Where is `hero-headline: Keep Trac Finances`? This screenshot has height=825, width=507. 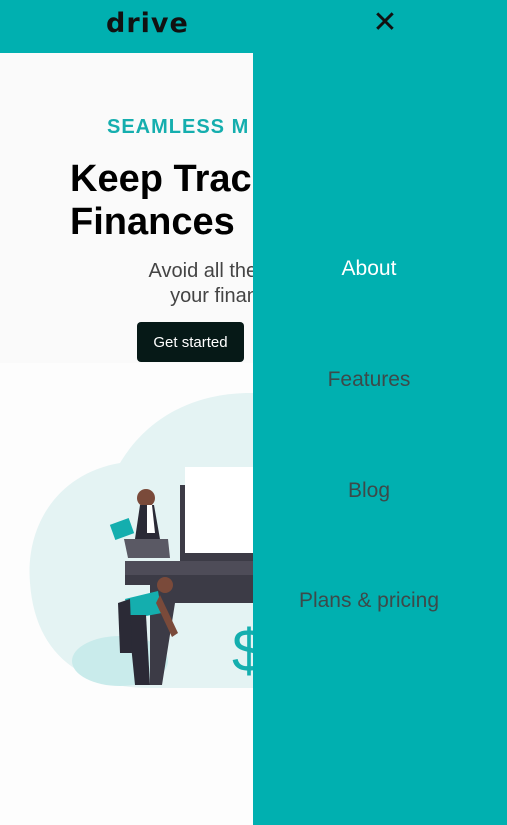
hero-headline: Keep Trac Finances is located at coordinates (161, 201).